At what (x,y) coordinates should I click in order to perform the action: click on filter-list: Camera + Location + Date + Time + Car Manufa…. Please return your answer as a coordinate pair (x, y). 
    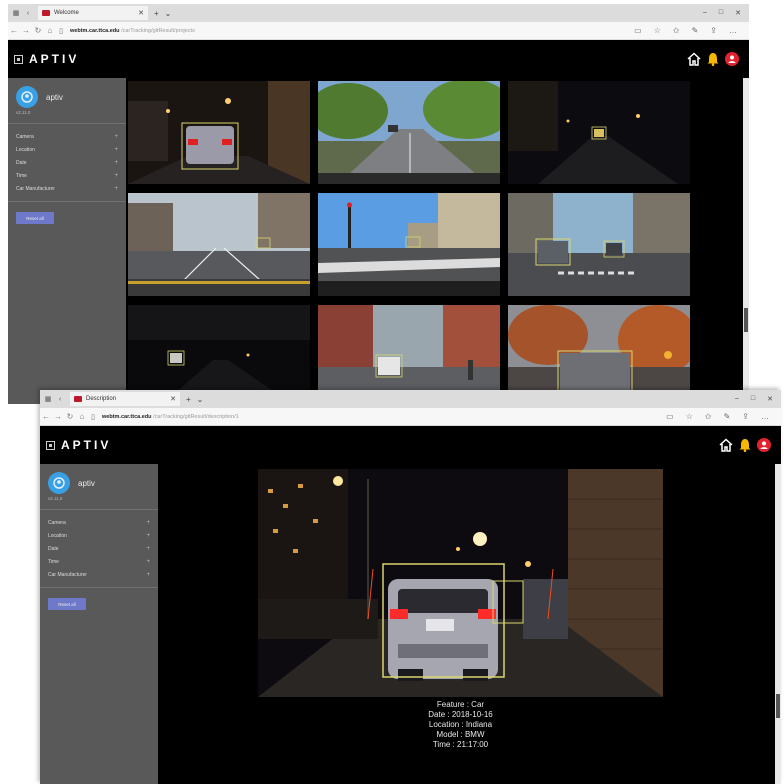
    Looking at the image, I should click on (67, 163).